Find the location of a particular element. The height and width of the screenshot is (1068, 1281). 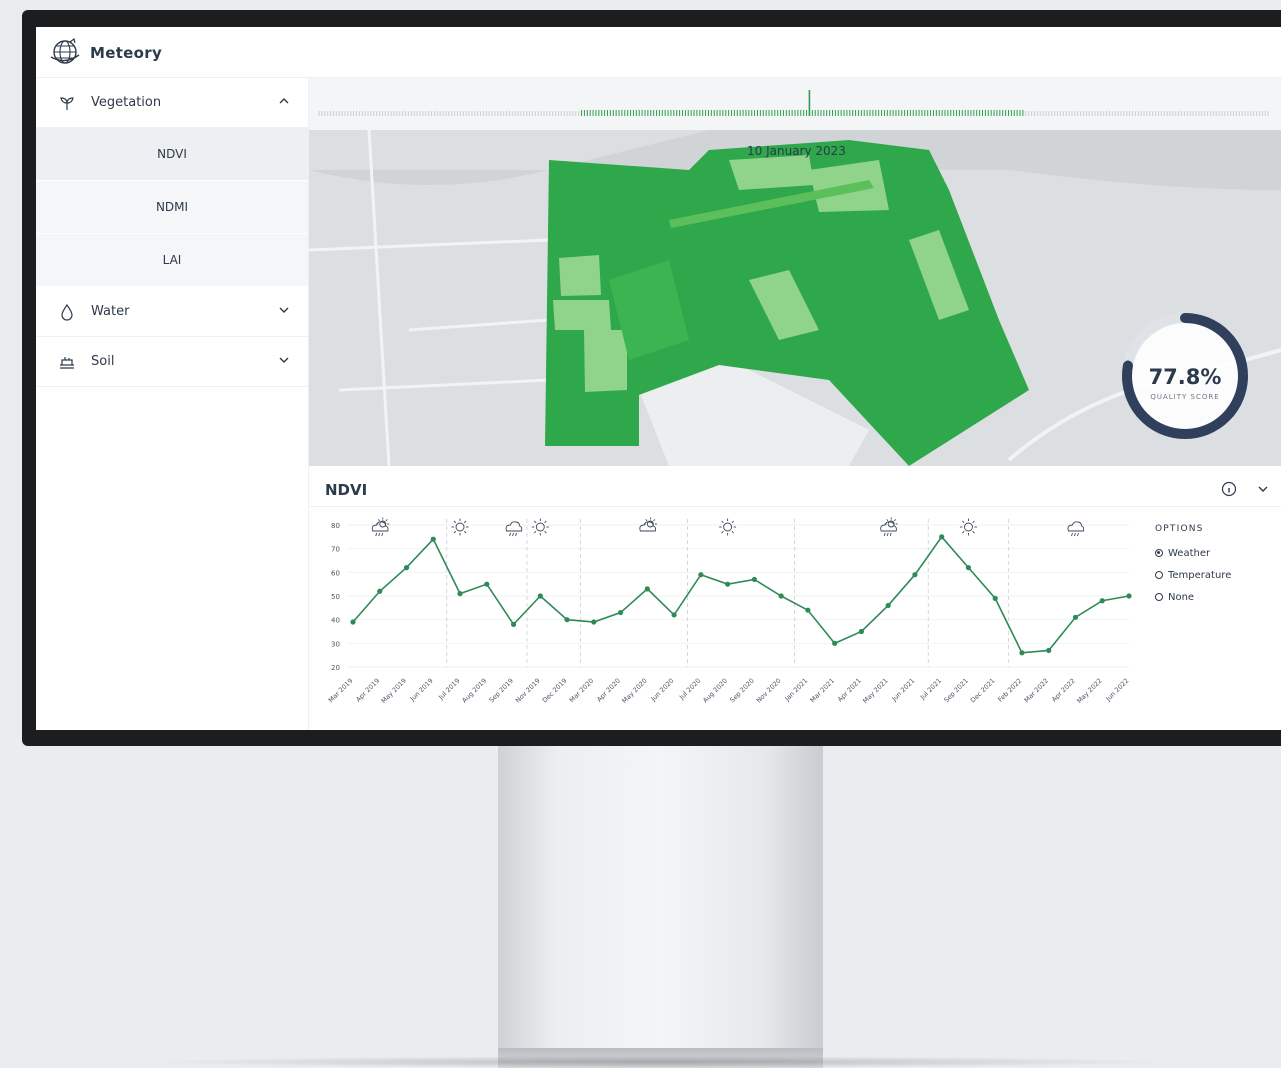

monitor-stand is located at coordinates (660, 907).